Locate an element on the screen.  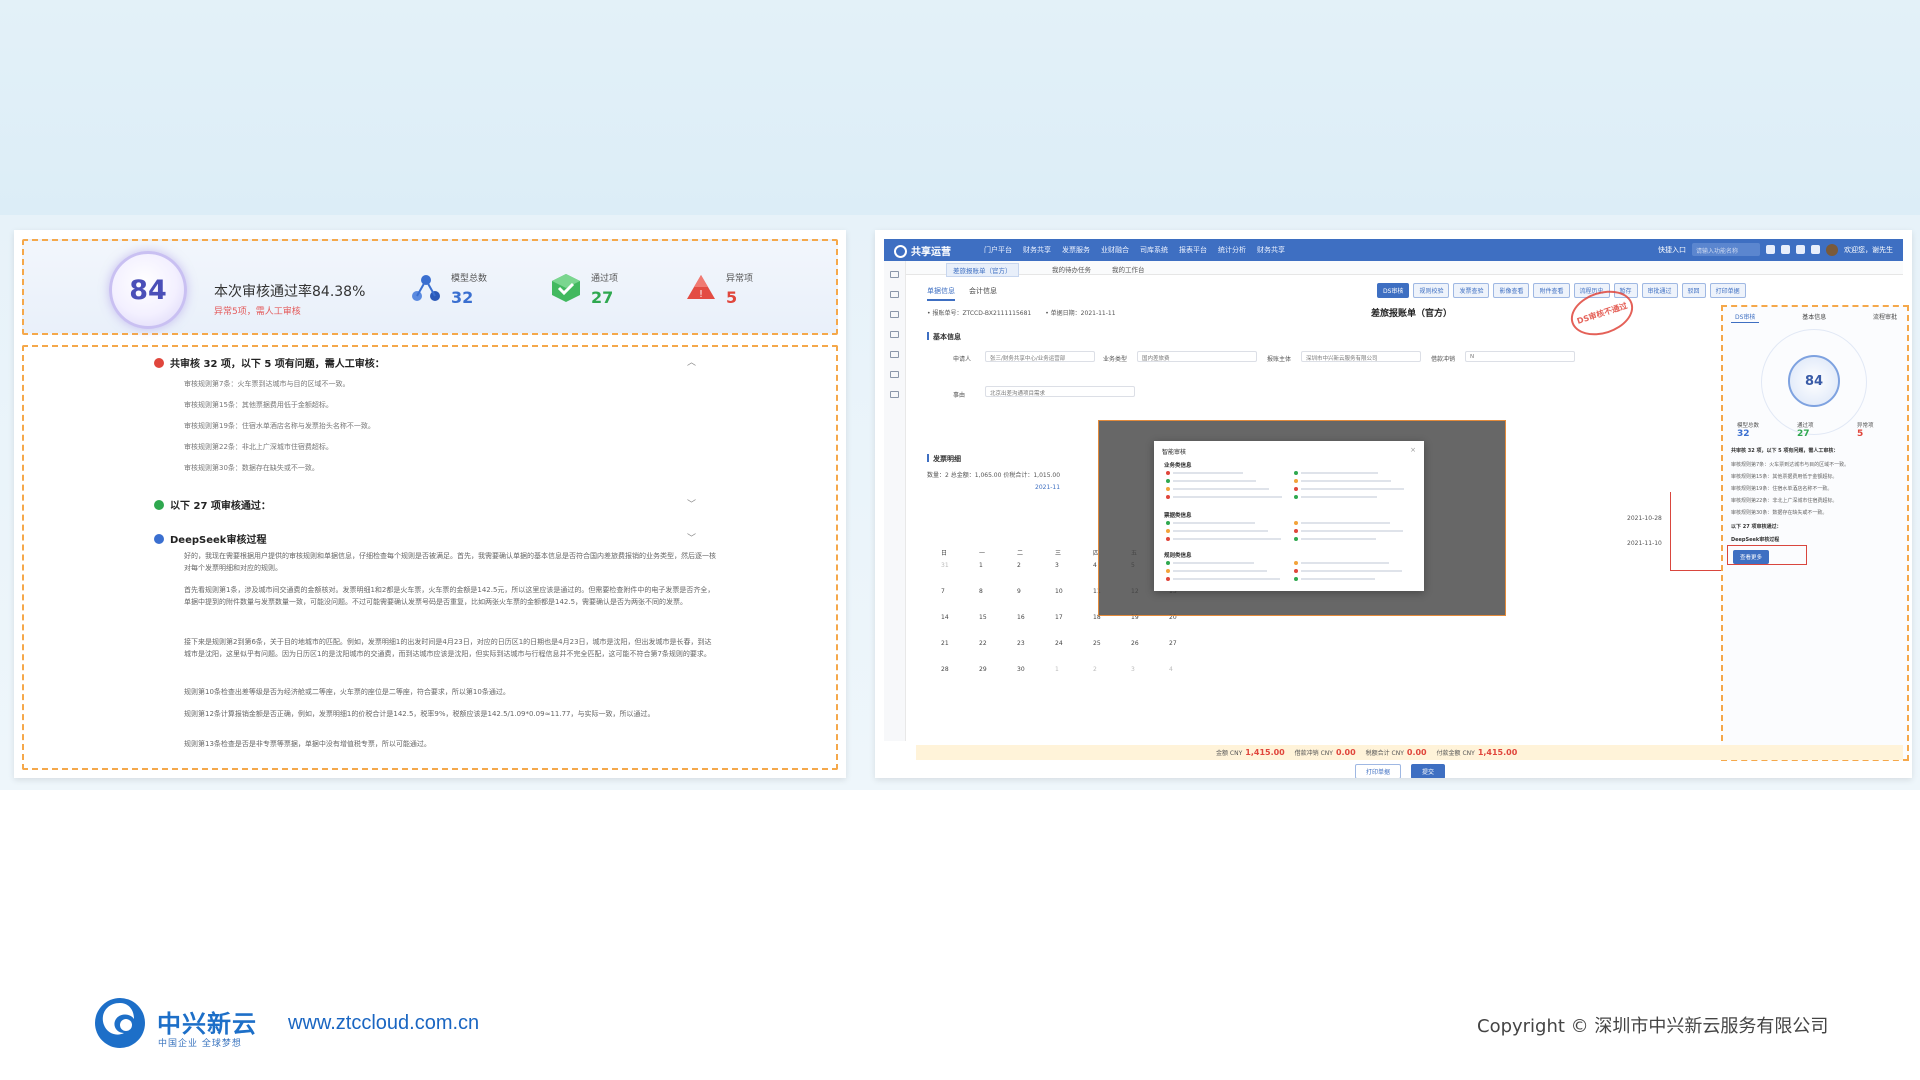
search-input: 请输入功能名称 is located at coordinates (1726, 249).